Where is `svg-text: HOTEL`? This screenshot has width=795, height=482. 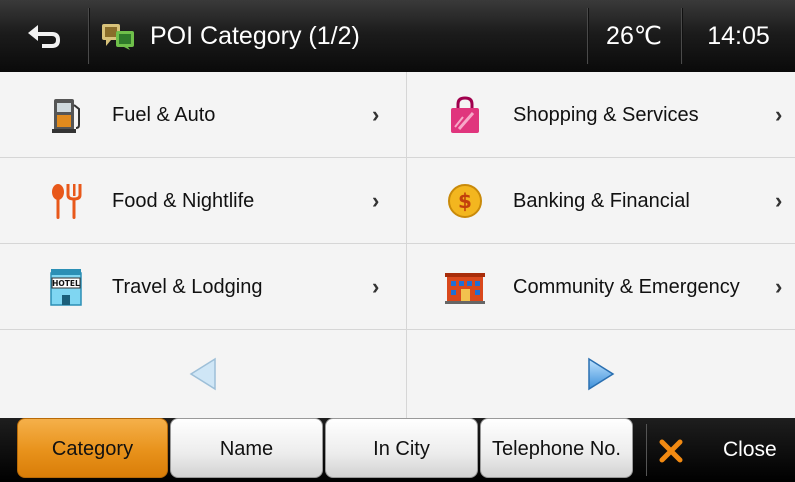
svg-text: HOTEL is located at coordinates (66, 283).